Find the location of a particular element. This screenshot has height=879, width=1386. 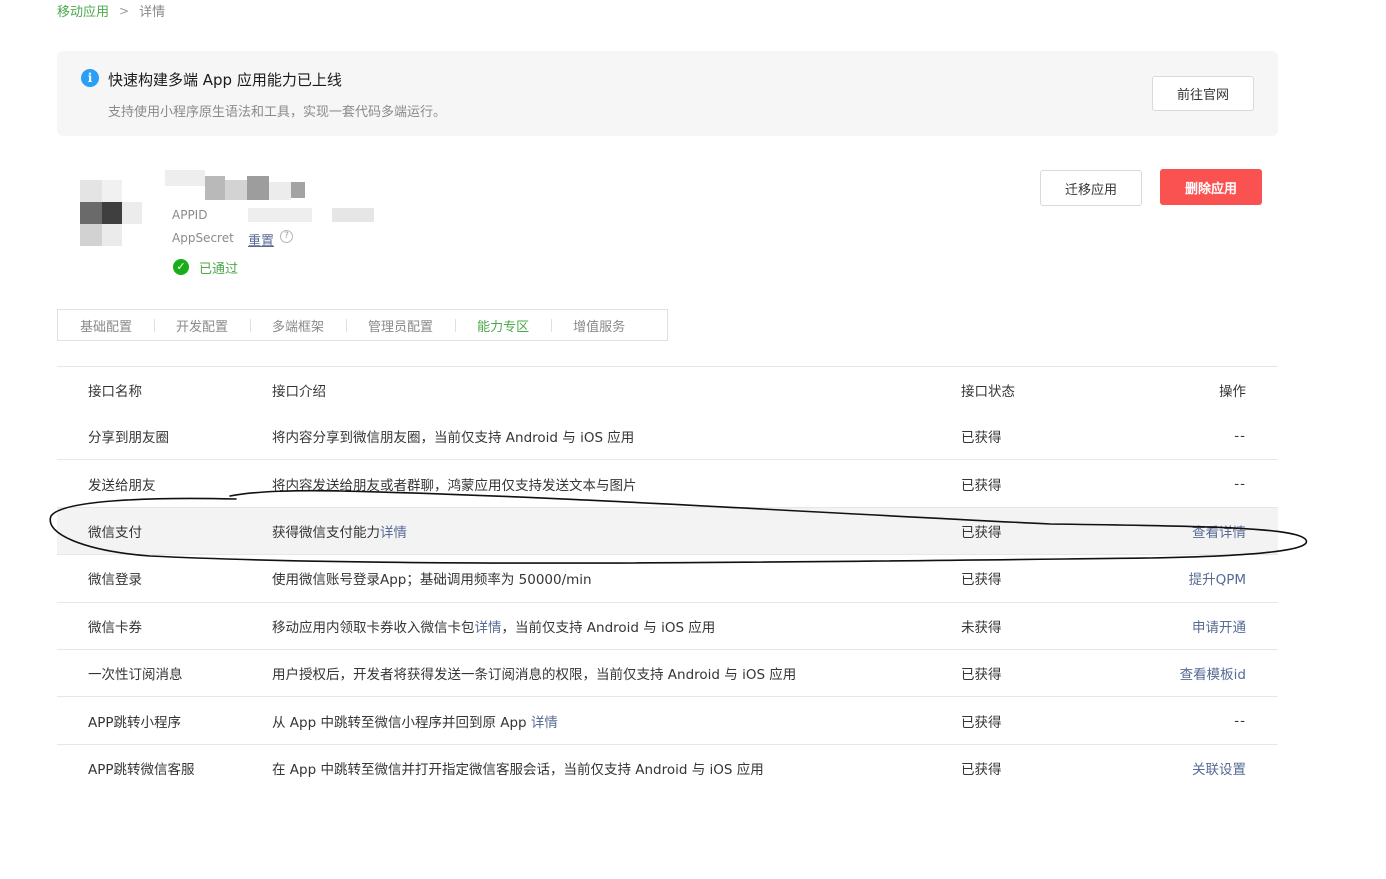

table-row-highlighted: 微信支付 获得微信支付能力详情 已获得 查看详情 is located at coordinates (667, 531).